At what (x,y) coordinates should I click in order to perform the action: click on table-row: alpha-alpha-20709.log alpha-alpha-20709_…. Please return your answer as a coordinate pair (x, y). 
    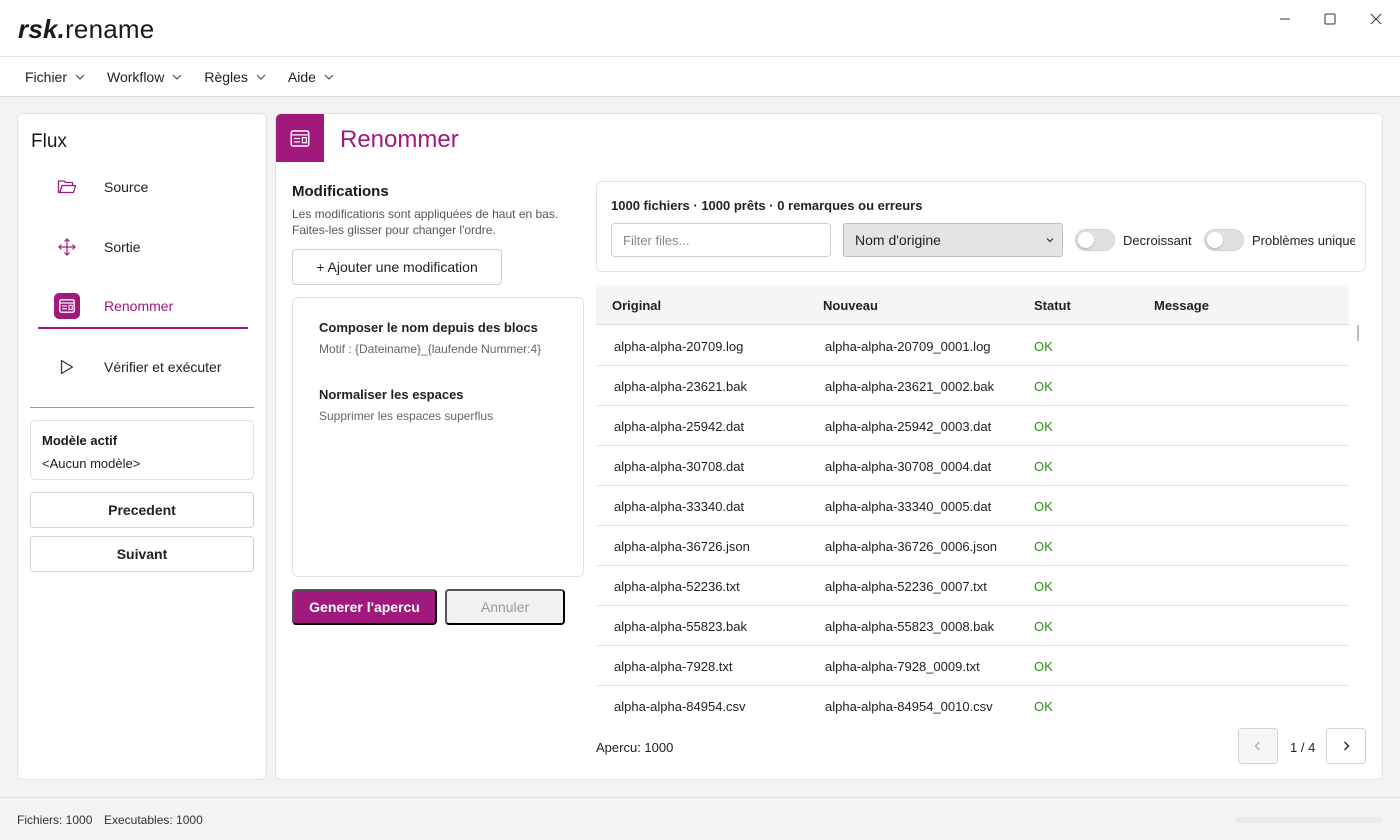
    Looking at the image, I should click on (972, 346).